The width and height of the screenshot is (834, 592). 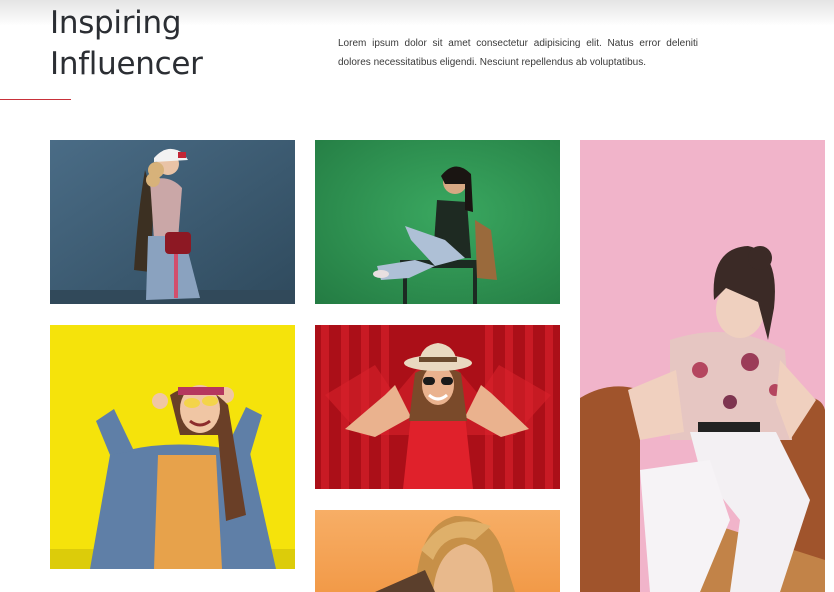 I want to click on influencer-photo-yellow-wall, so click(x=172, y=447).